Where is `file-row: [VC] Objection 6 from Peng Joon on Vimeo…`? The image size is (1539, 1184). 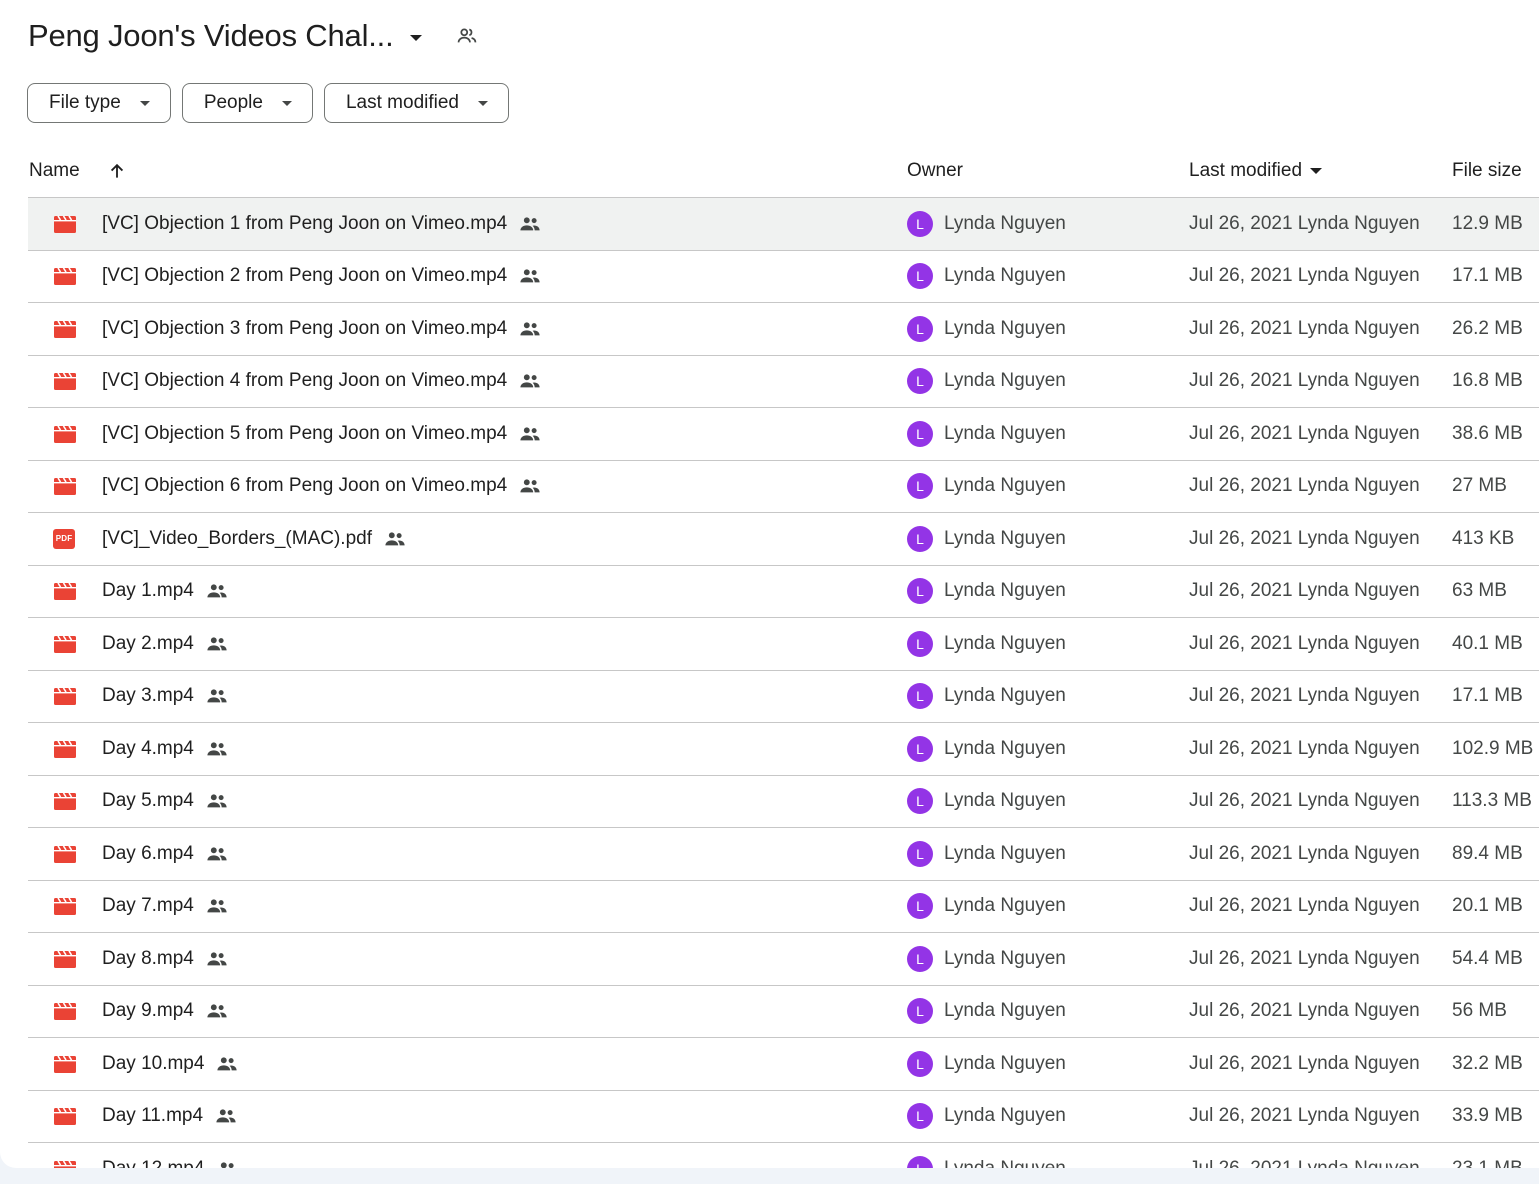 file-row: [VC] Objection 6 from Peng Joon on Vimeo… is located at coordinates (783, 487).